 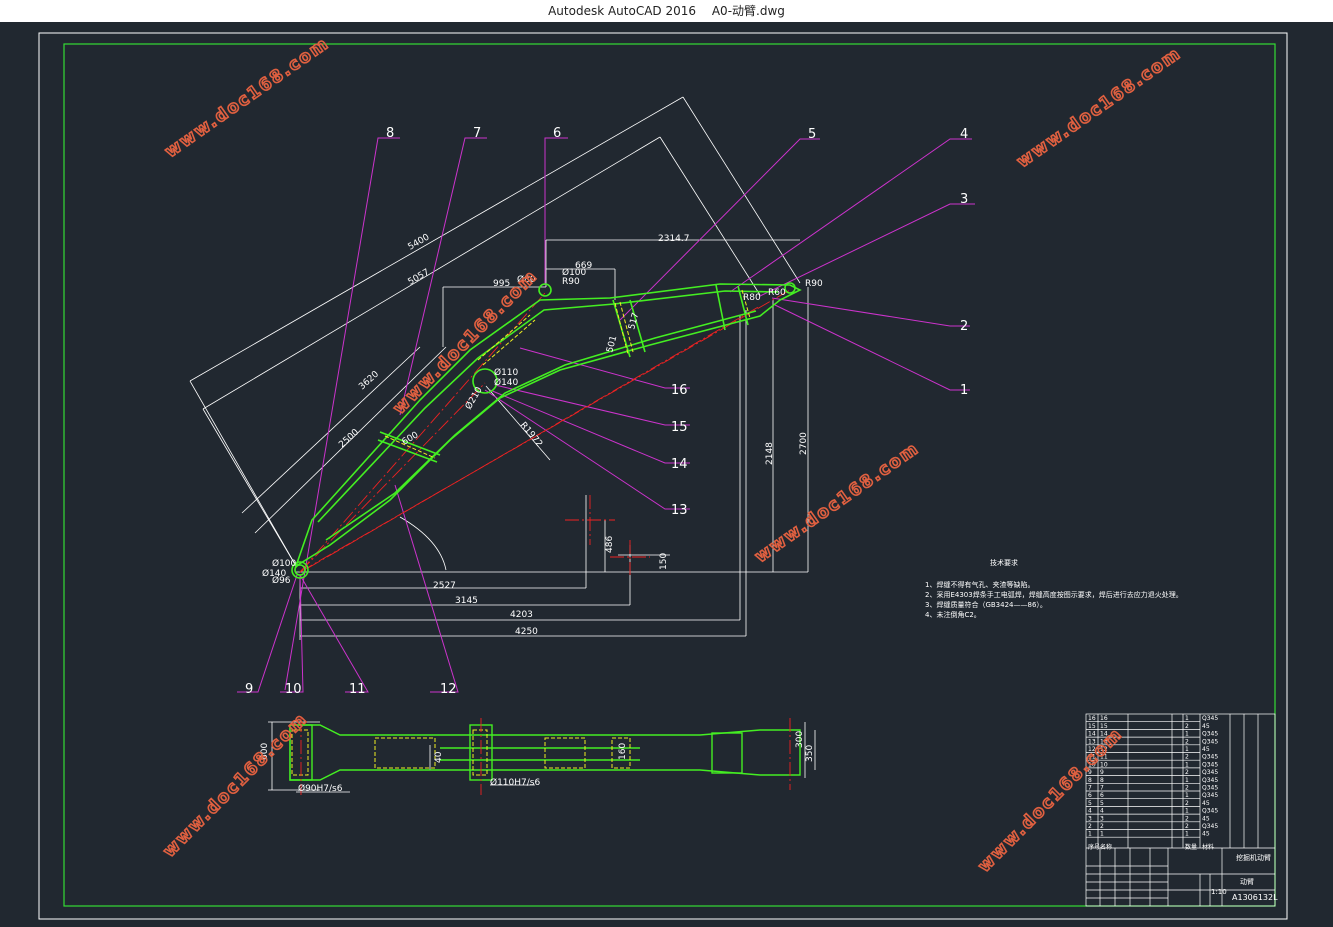 What do you see at coordinates (1102, 795) in the screenshot?
I see `tb-row-name: 6` at bounding box center [1102, 795].